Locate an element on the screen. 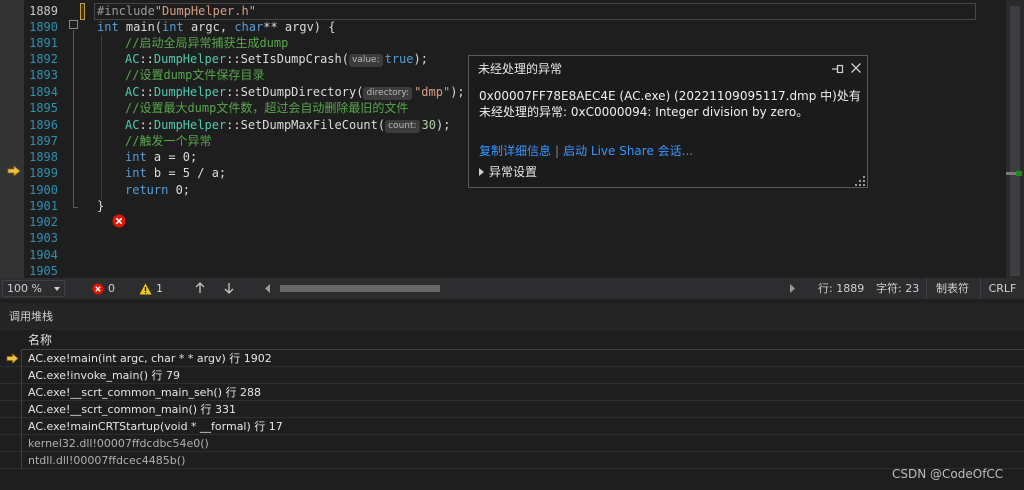  column-header-name: 名称 is located at coordinates (523, 340).